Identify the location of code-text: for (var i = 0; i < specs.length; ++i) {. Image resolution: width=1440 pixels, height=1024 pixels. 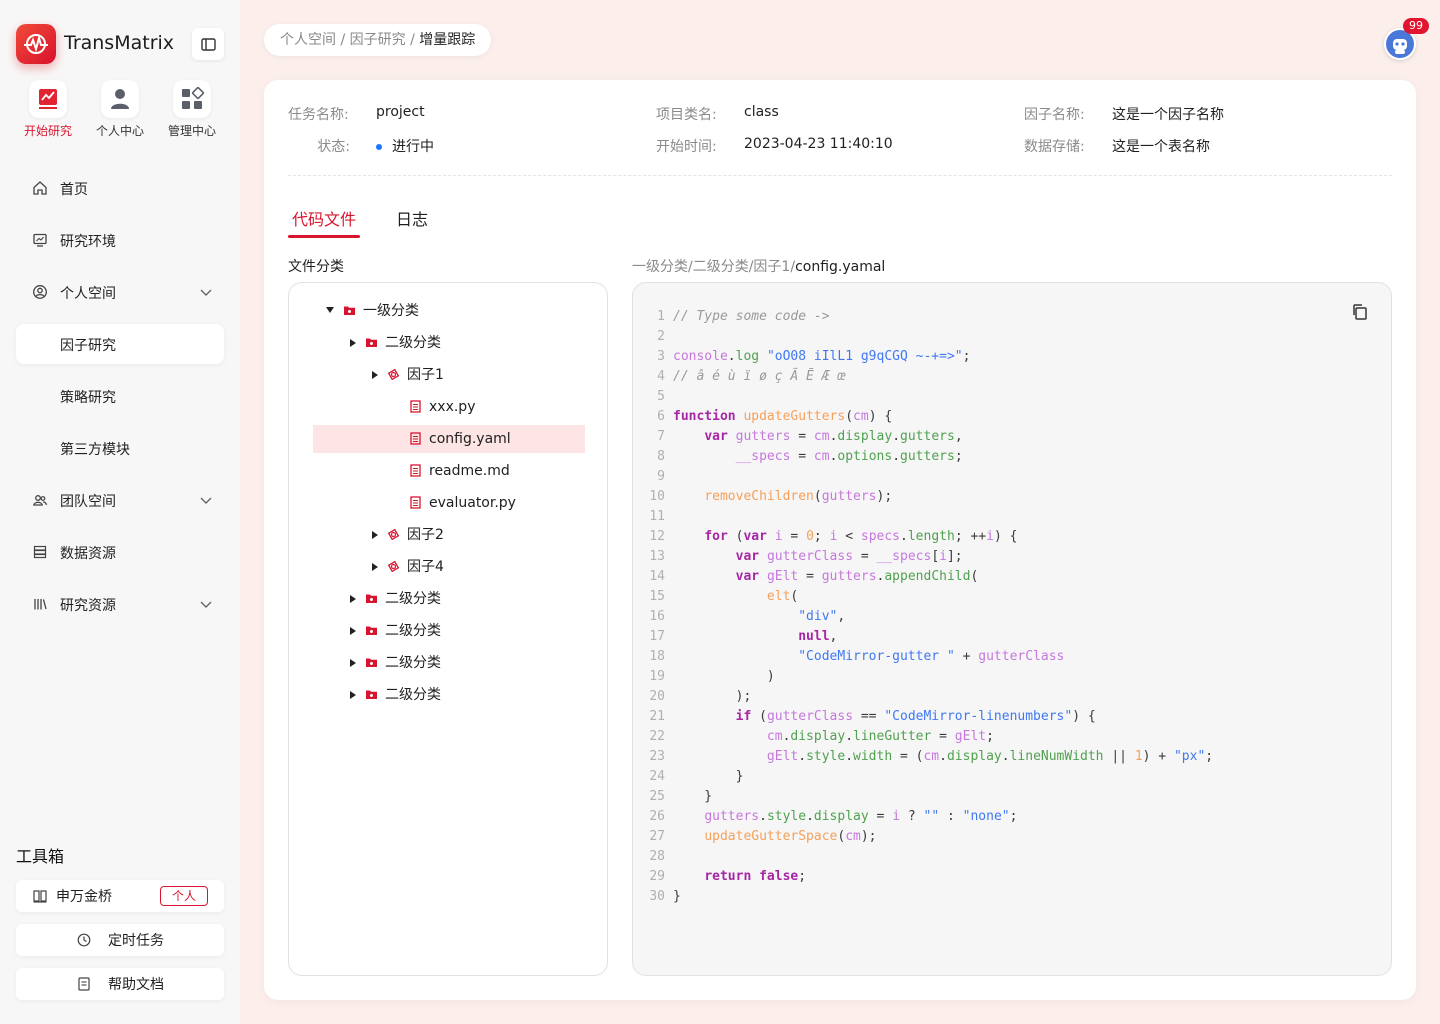
(861, 536).